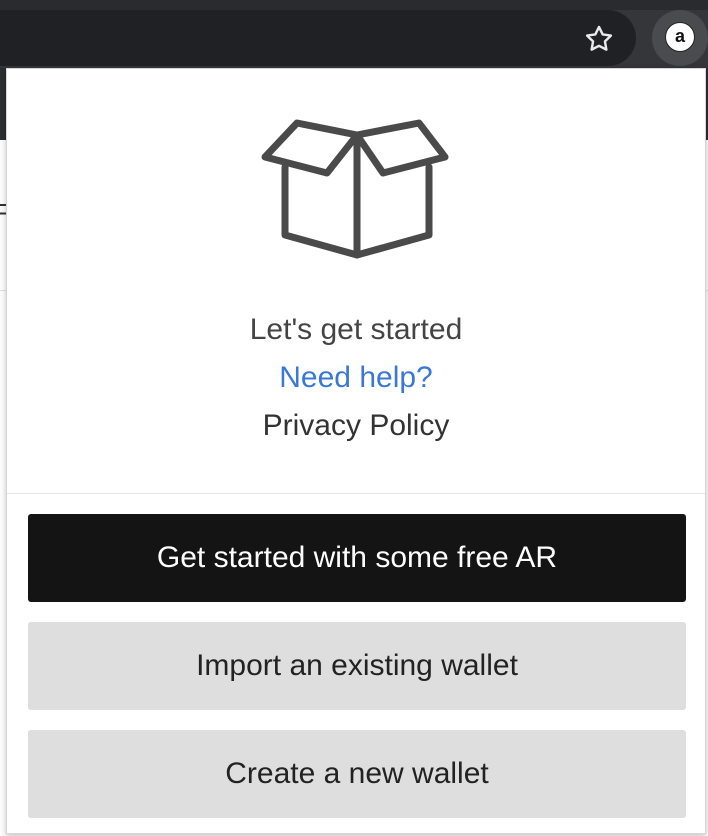  I want to click on open-box-icon, so click(355, 189).